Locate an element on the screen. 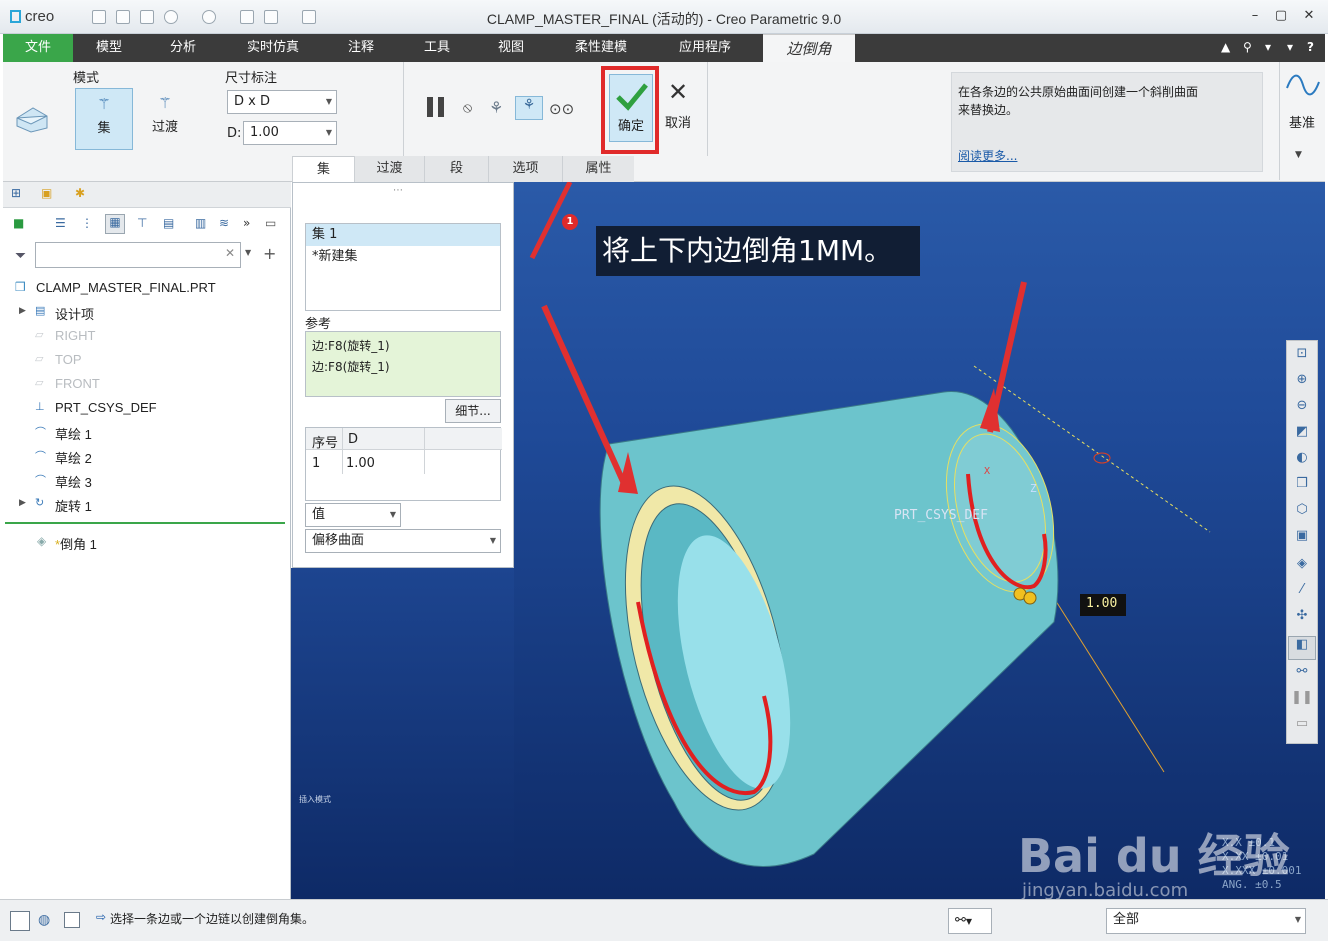  perspective-icon: ▣ is located at coordinates (1302, 540).